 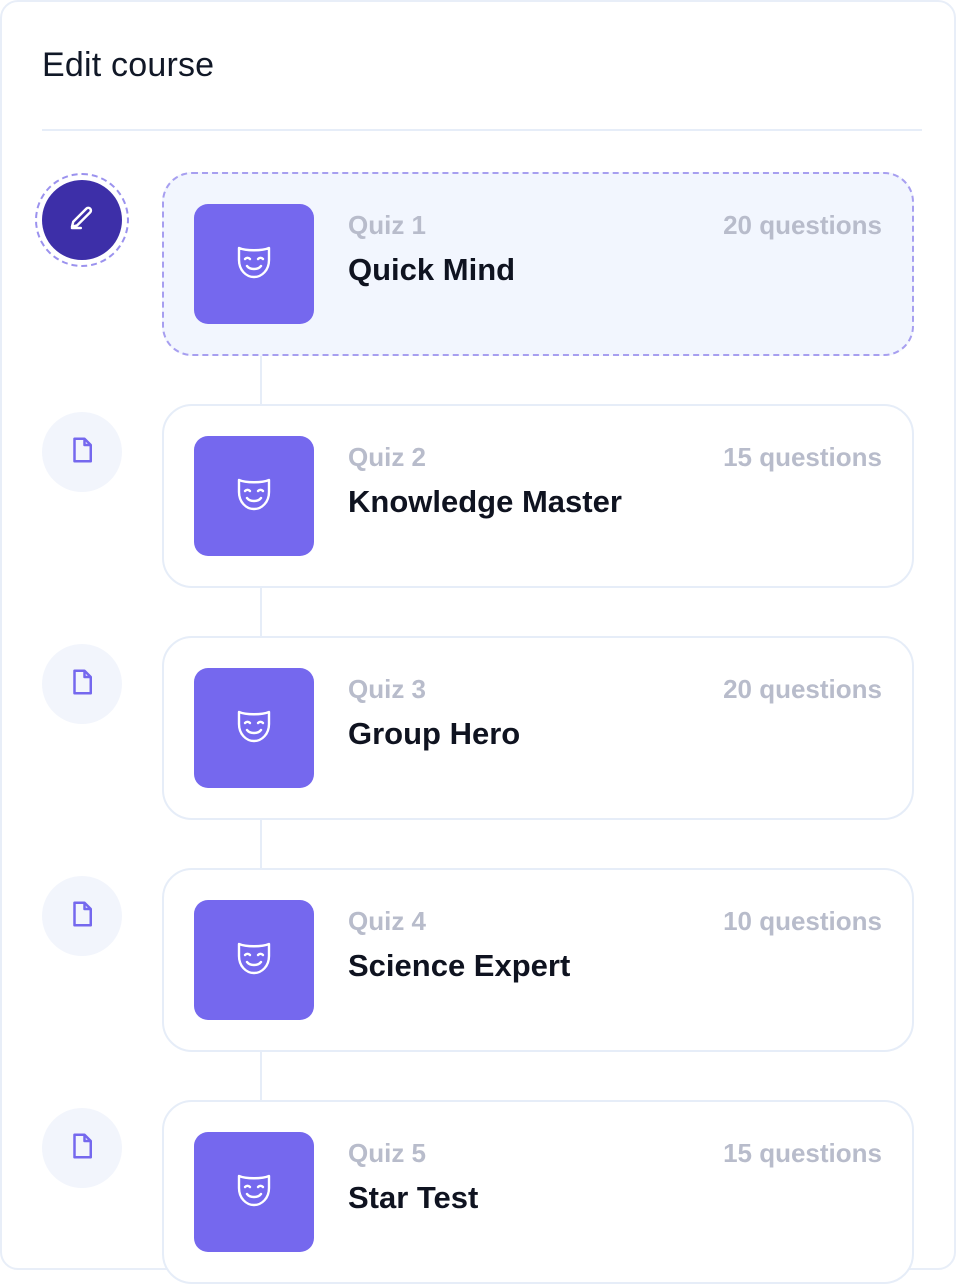 I want to click on pencil-icon, so click(x=82, y=220).